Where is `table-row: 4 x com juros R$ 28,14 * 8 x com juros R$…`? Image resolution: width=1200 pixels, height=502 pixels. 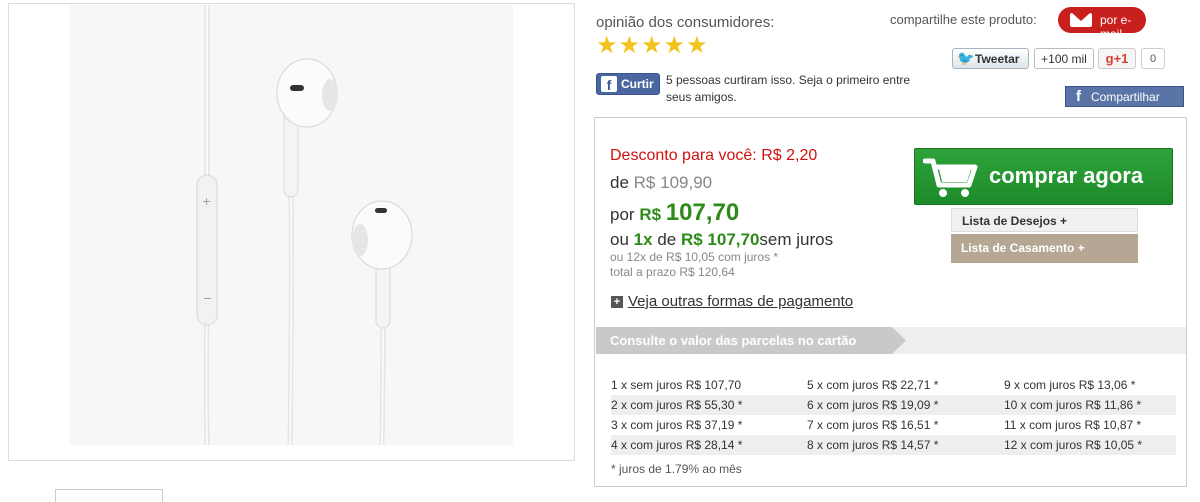 table-row: 4 x com juros R$ 28,14 * 8 x com juros R$… is located at coordinates (893, 445).